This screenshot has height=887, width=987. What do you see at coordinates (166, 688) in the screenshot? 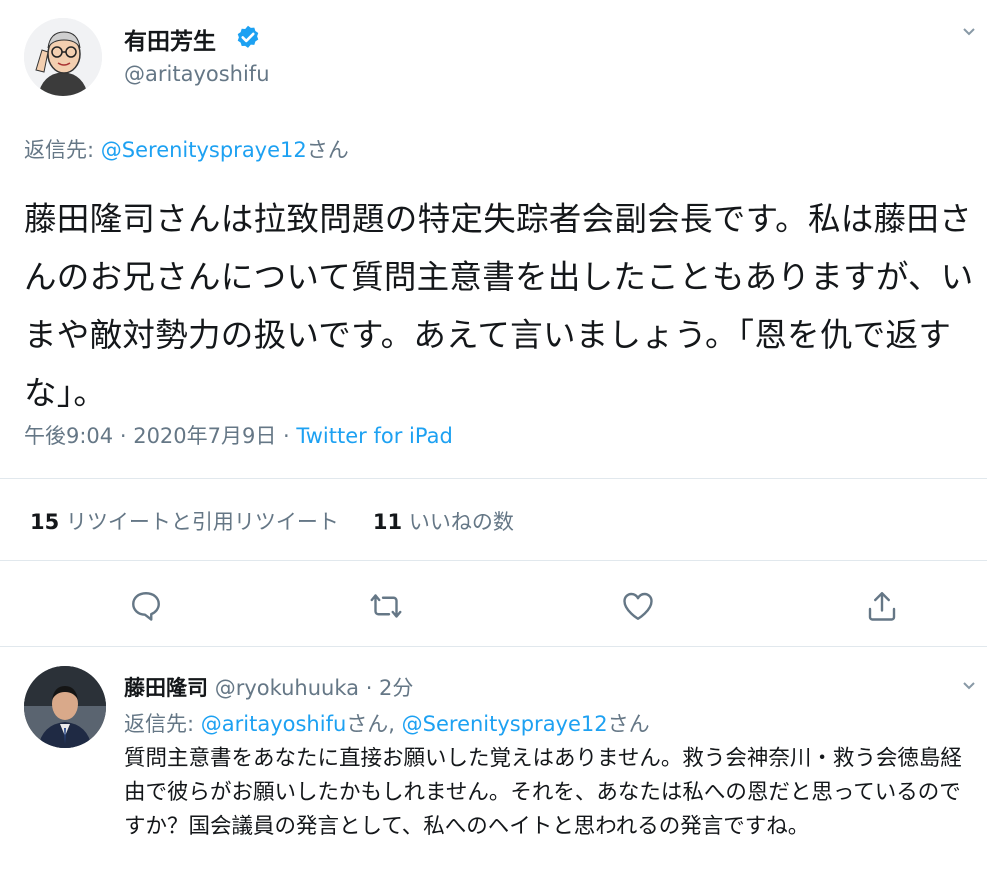
I see `reply-author-name: 藤田隆司` at bounding box center [166, 688].